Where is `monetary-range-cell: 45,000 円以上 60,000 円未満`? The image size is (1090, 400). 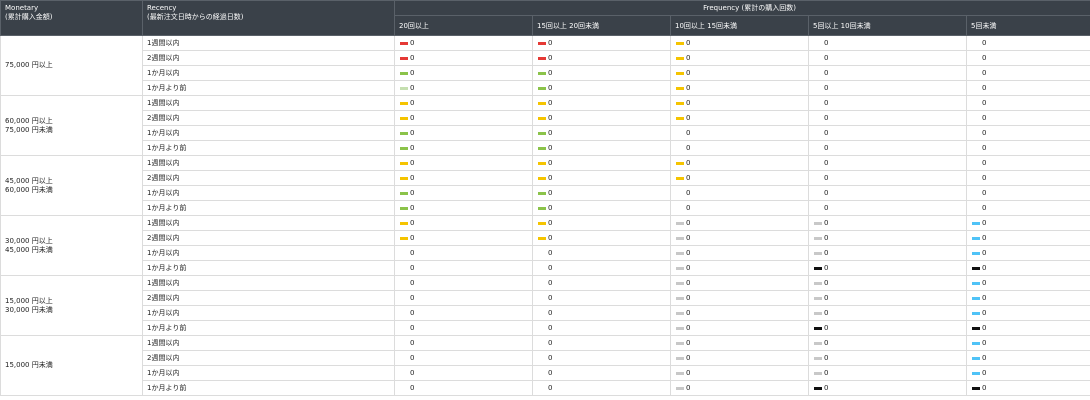
monetary-range-cell: 45,000 円以上 60,000 円未満 is located at coordinates (71, 185).